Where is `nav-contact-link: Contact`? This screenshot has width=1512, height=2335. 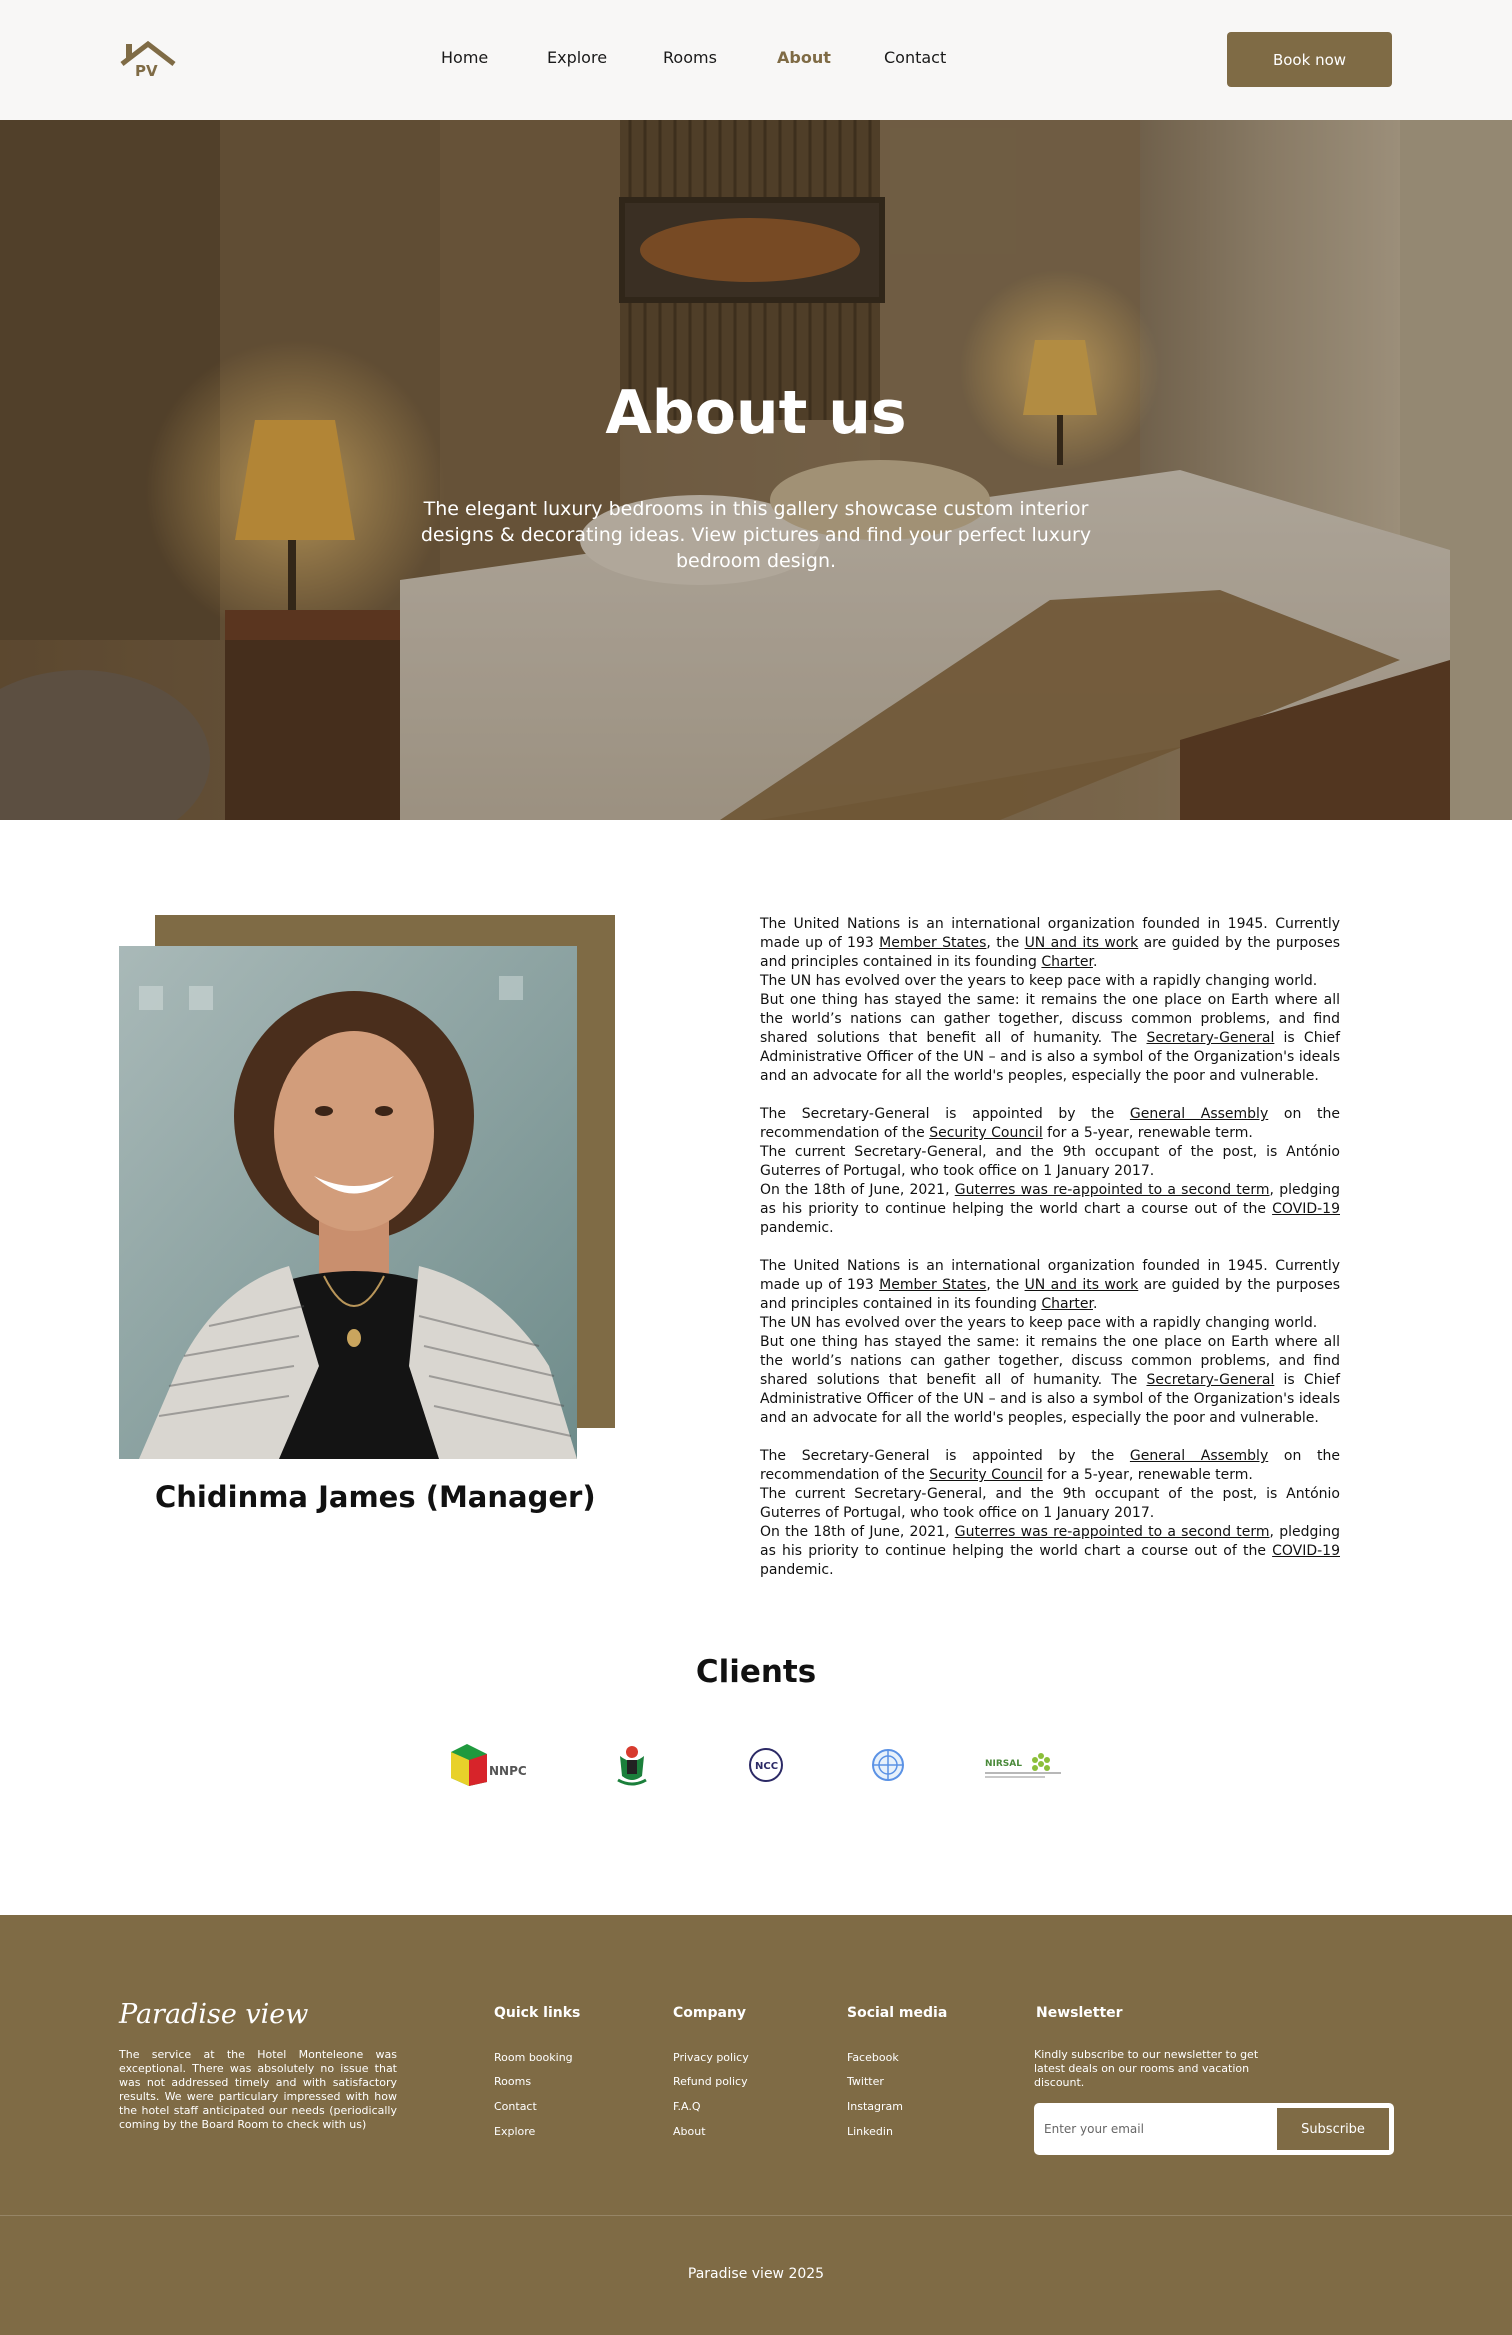 nav-contact-link: Contact is located at coordinates (915, 57).